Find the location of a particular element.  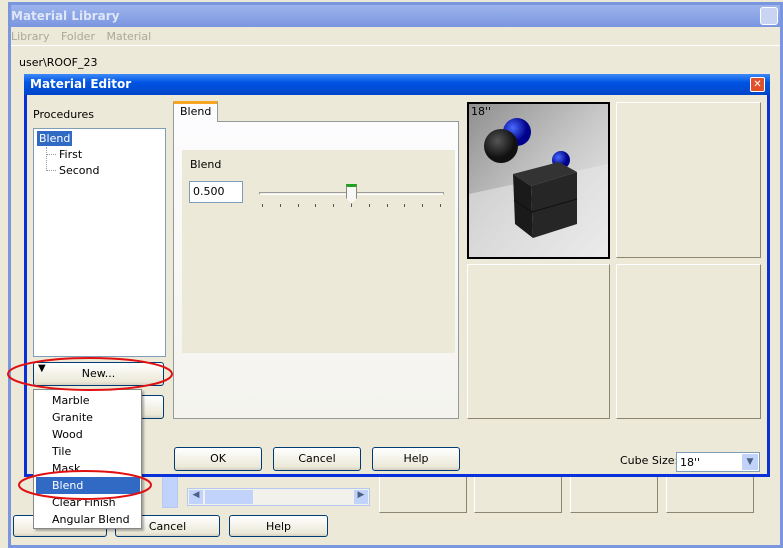

annotation-overlay is located at coordinates (90, 428).